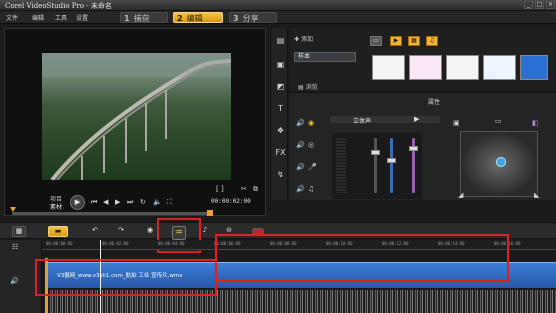  Describe the element at coordinates (179, 233) in the screenshot. I see `sound-mixer-icon: ♒` at that location.